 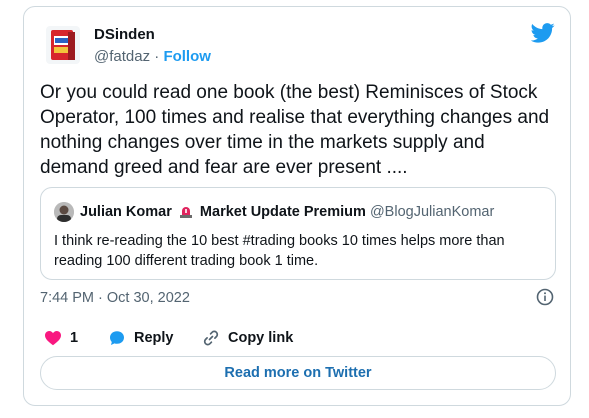 What do you see at coordinates (126, 212) in the screenshot?
I see `quoted-author-name: Julian Komar` at bounding box center [126, 212].